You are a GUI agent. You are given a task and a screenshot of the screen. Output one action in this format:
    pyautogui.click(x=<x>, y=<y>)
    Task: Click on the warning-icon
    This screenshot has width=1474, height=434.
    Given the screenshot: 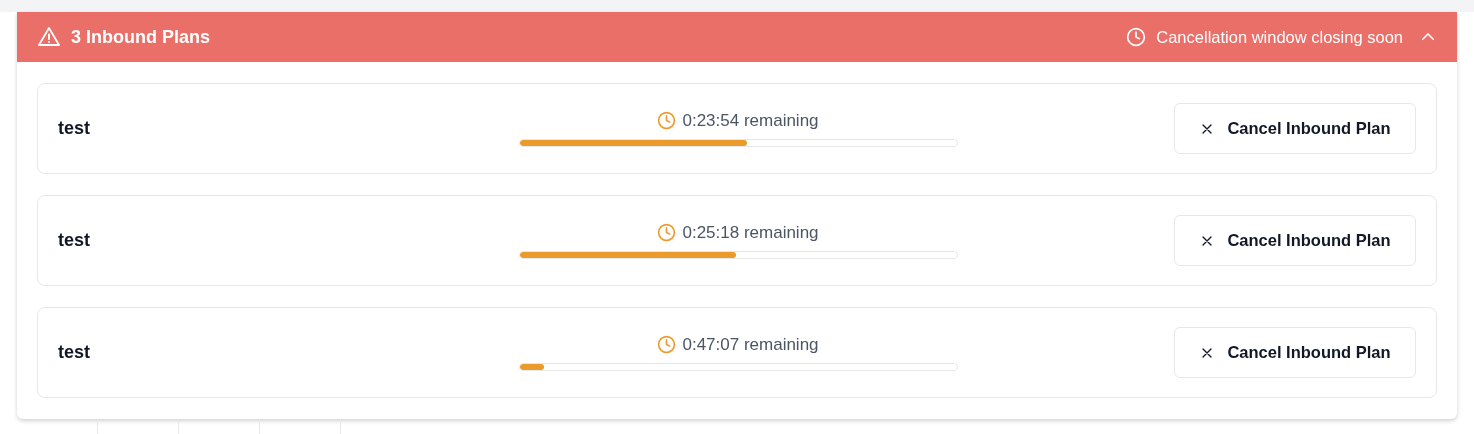 What is the action you would take?
    pyautogui.click(x=49, y=37)
    